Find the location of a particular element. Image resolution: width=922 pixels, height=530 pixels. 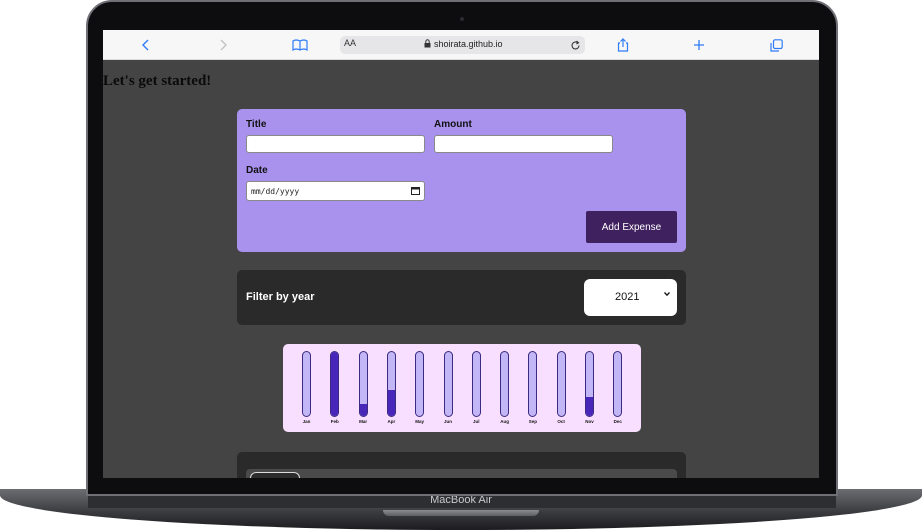

chart-bar-label: Aug is located at coordinates (504, 421).